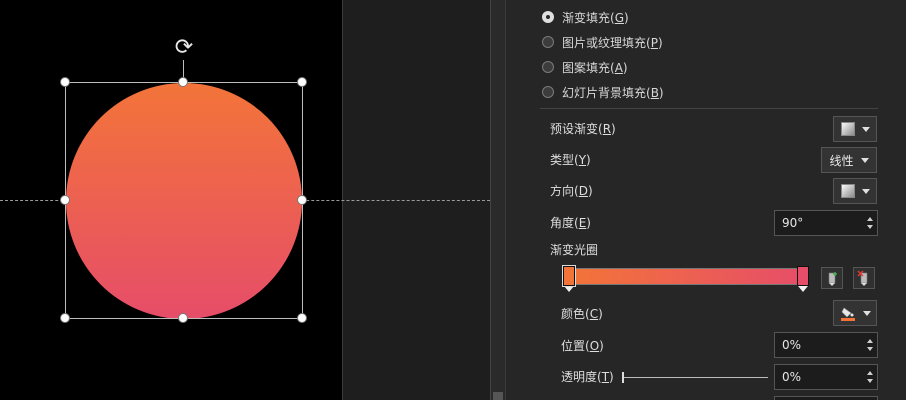 The width and height of the screenshot is (906, 400). Describe the element at coordinates (574, 250) in the screenshot. I see `gradient-stops-label: 渐变光圈` at that location.